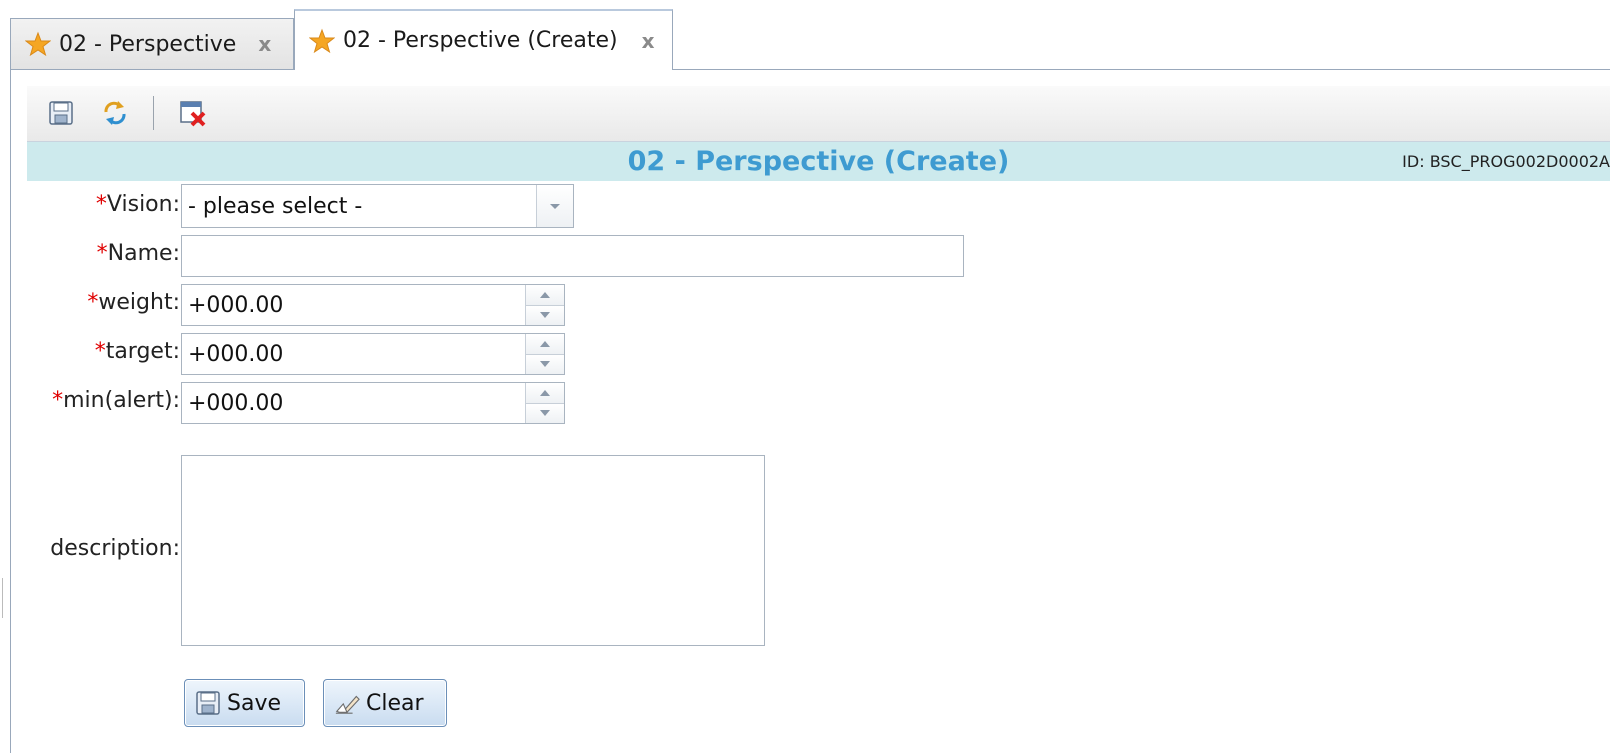  What do you see at coordinates (373, 354) in the screenshot?
I see `target-spinner: +000.00` at bounding box center [373, 354].